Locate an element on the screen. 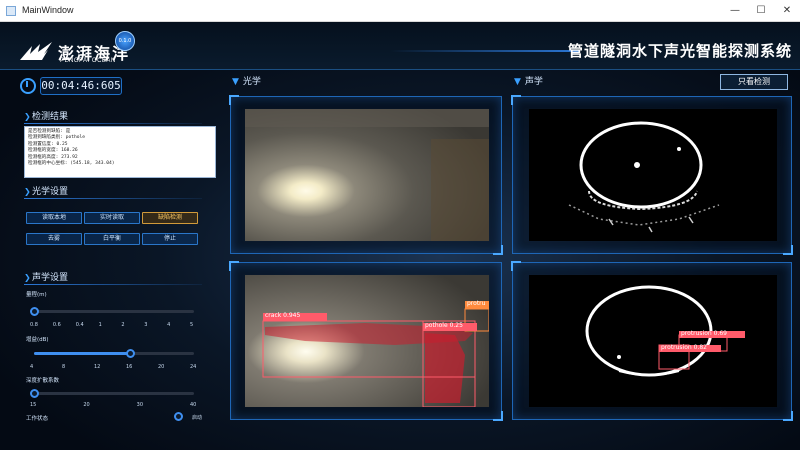  tick-label: 0.4 is located at coordinates (79, 325).